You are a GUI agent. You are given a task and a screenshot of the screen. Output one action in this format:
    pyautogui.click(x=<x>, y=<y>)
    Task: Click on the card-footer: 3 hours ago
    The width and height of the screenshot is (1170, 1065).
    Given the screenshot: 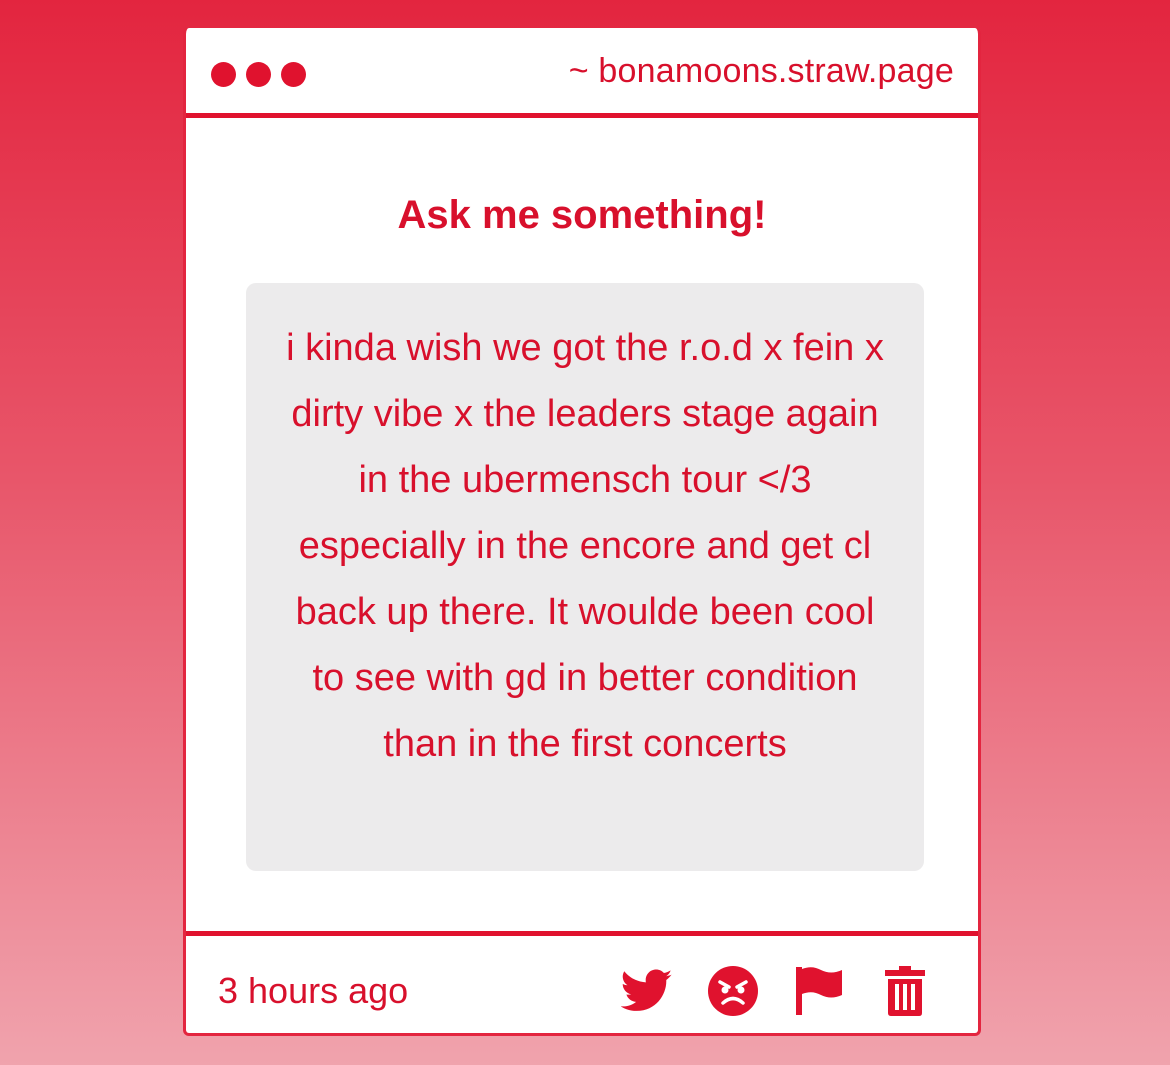 What is the action you would take?
    pyautogui.click(x=582, y=982)
    